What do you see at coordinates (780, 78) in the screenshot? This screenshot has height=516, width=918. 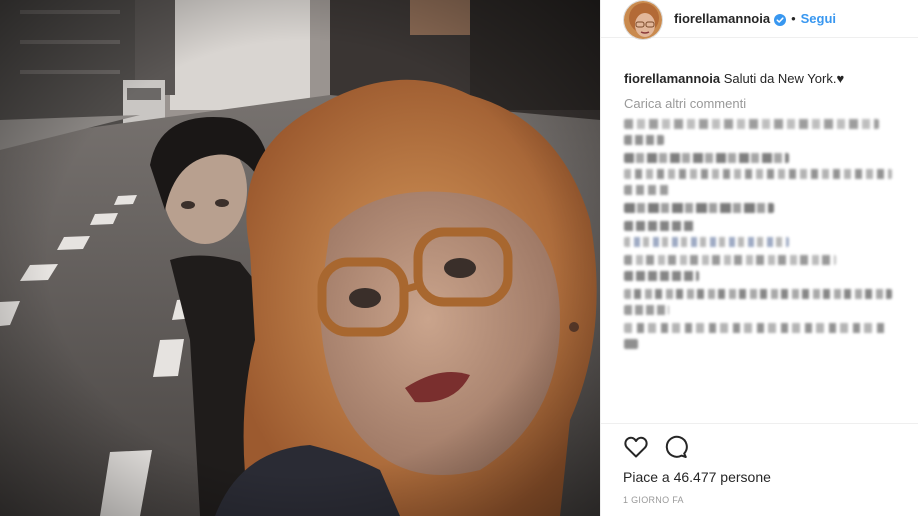 I see `caption-text: Saluti da New York.` at bounding box center [780, 78].